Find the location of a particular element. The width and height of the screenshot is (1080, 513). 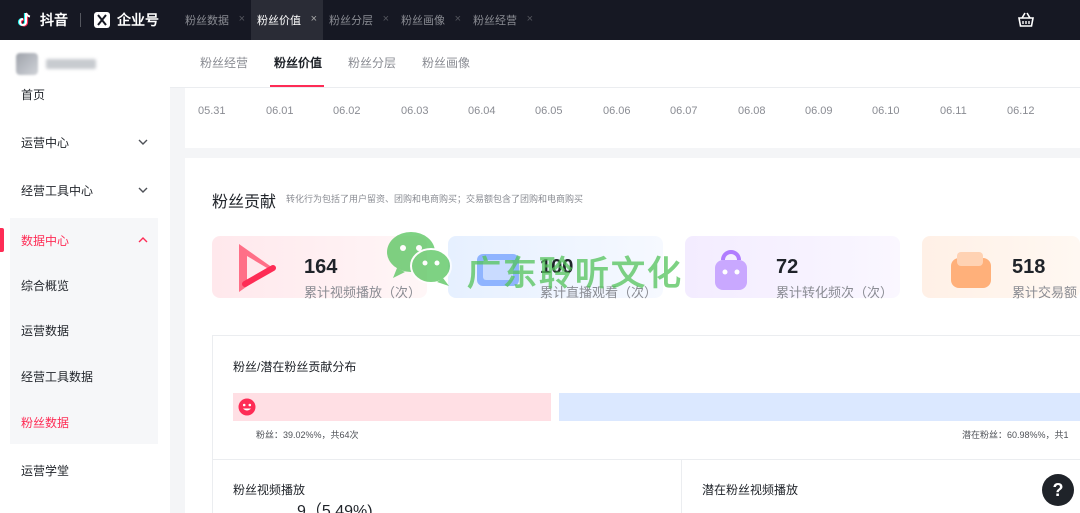

tab-fans-operation: 粉丝经营 × is located at coordinates (503, 20).